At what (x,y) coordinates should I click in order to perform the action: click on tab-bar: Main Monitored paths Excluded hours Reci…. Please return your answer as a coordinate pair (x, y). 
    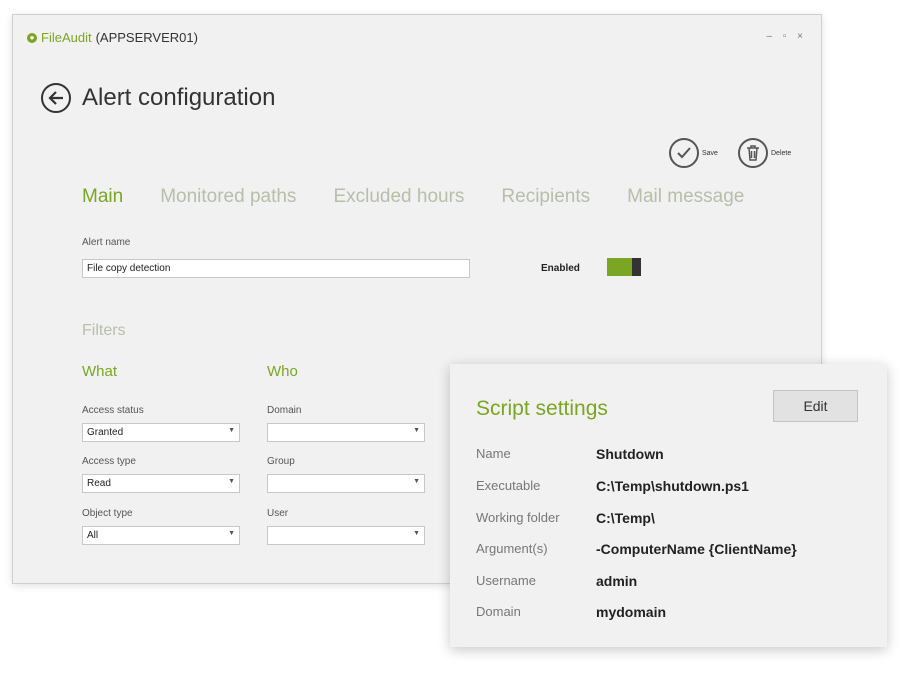
    Looking at the image, I should click on (431, 197).